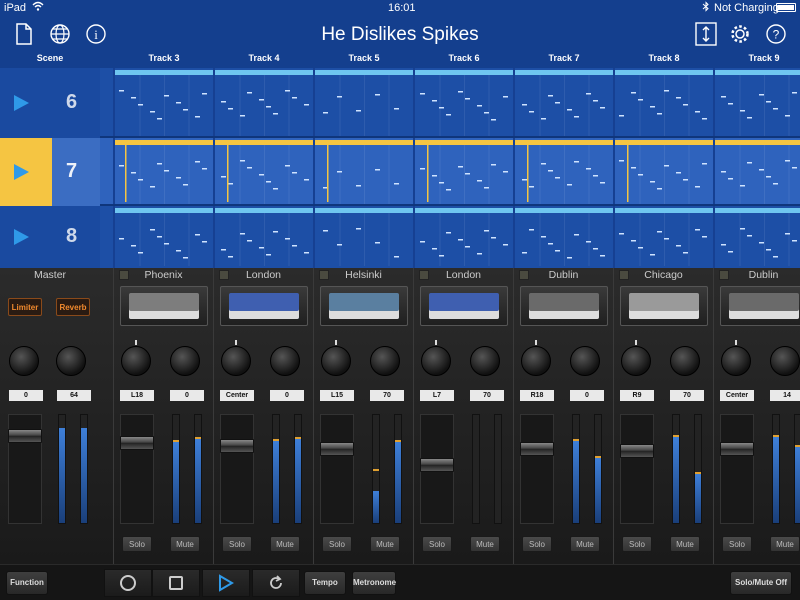 The image size is (800, 600). I want to click on status-bar: iPad 16:01 Not Charging, so click(400, 8).